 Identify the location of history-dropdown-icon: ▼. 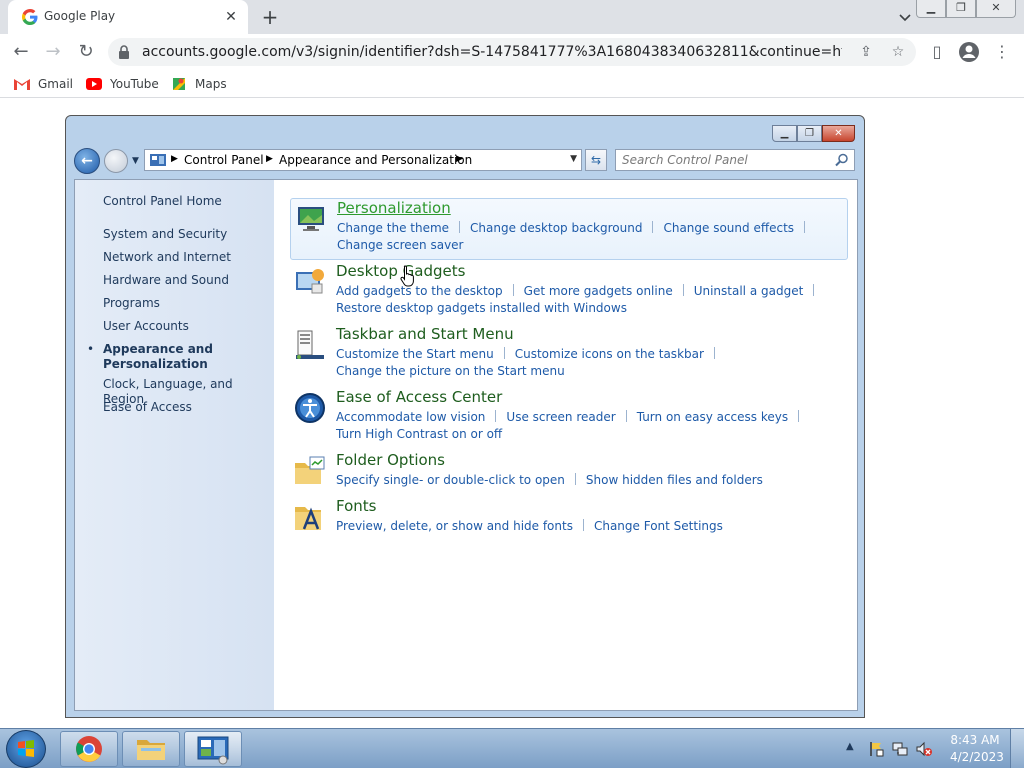
(135, 161).